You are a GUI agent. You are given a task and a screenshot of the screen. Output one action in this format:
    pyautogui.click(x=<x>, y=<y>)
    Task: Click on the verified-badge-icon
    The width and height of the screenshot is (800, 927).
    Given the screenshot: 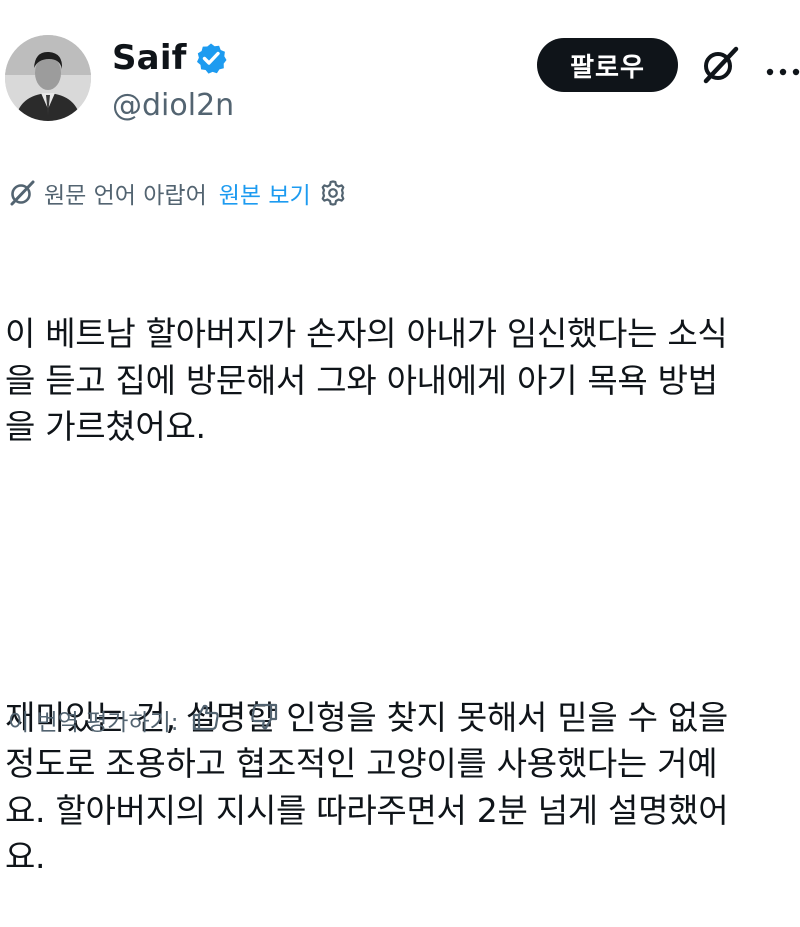 What is the action you would take?
    pyautogui.click(x=211, y=58)
    